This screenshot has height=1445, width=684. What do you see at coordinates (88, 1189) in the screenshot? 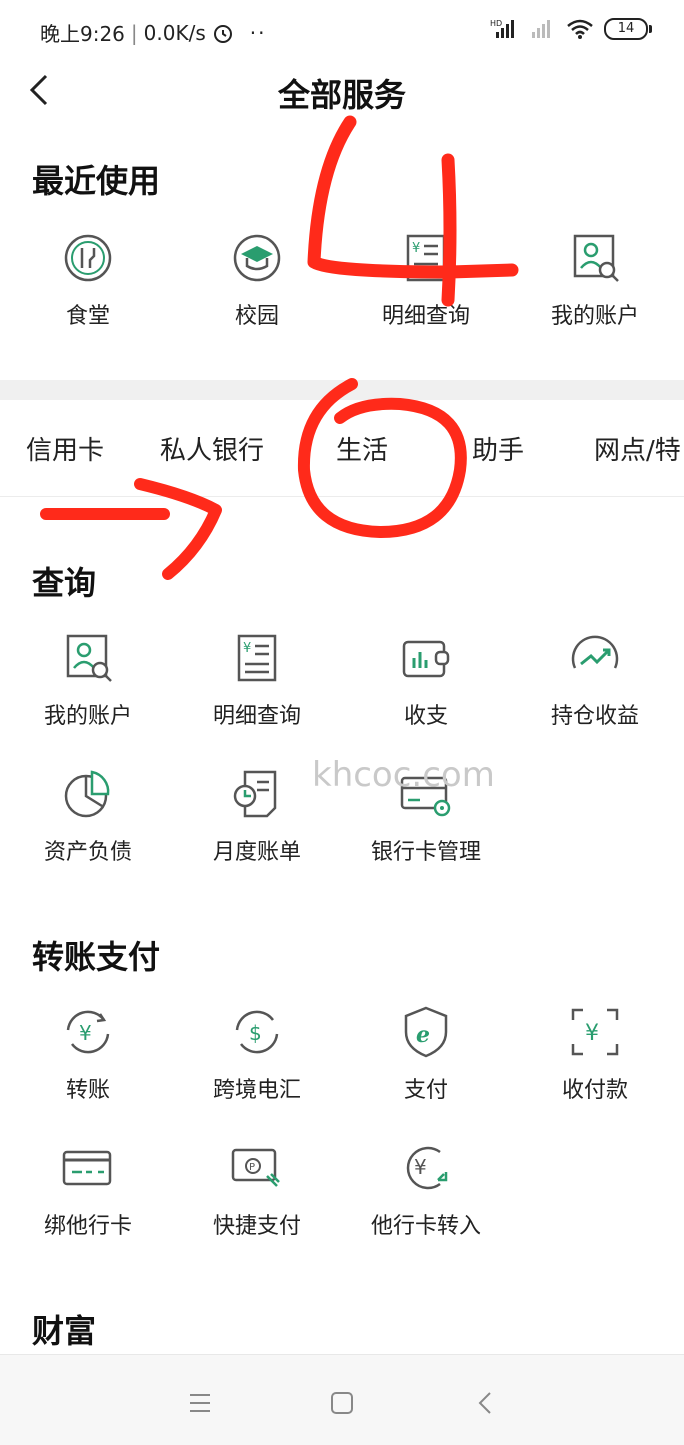
I see `service-item: 绑他行卡` at bounding box center [88, 1189].